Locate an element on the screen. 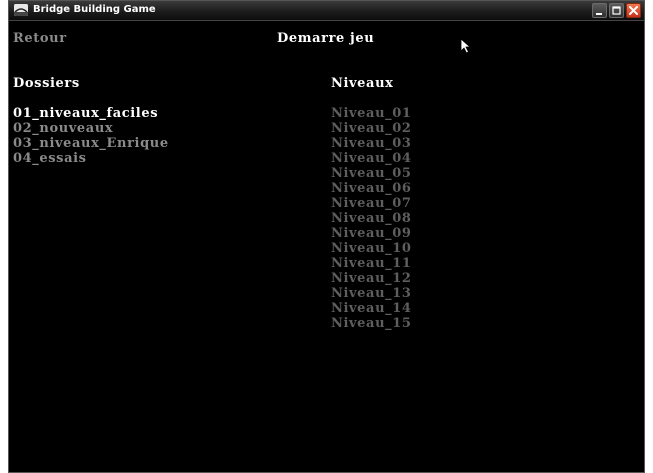 The height and width of the screenshot is (473, 653). level-item: Niveau_15 is located at coordinates (371, 323).